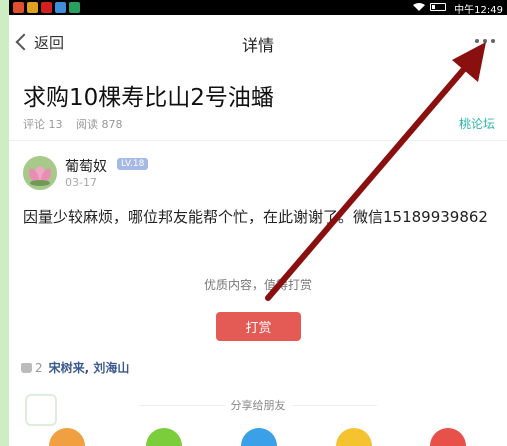 The height and width of the screenshot is (446, 507). I want to click on post-meta: 评论 13 阅读 878, so click(78, 124).